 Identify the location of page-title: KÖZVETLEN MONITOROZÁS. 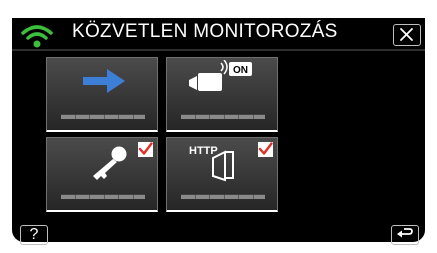
(205, 31).